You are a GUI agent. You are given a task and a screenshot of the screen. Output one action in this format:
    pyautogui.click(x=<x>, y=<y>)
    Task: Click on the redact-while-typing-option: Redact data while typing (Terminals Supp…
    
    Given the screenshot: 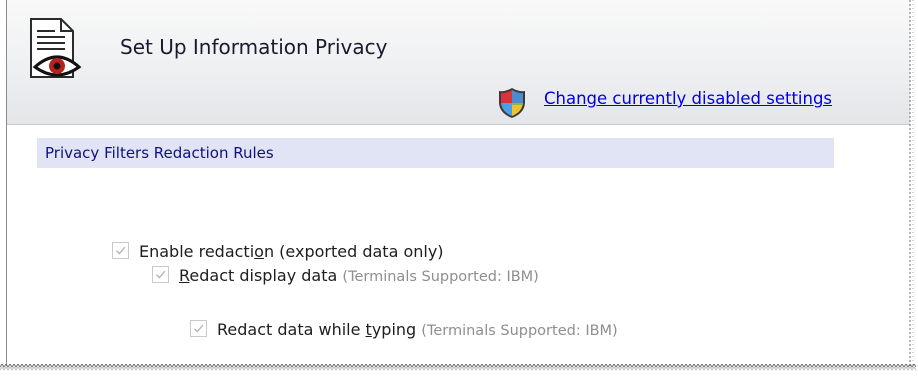 What is the action you would take?
    pyautogui.click(x=404, y=332)
    